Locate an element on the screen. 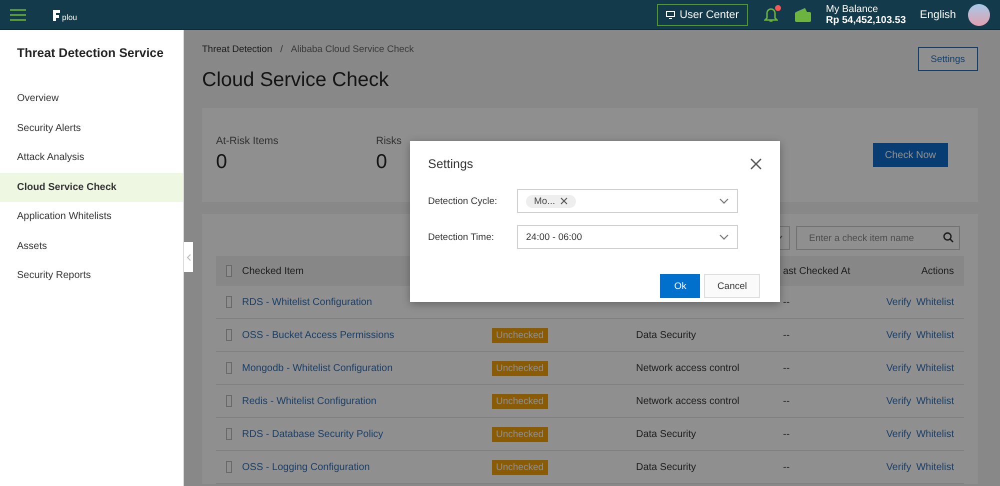 The height and width of the screenshot is (486, 1000). check-item-link: RDS - Database Security Policy is located at coordinates (313, 434).